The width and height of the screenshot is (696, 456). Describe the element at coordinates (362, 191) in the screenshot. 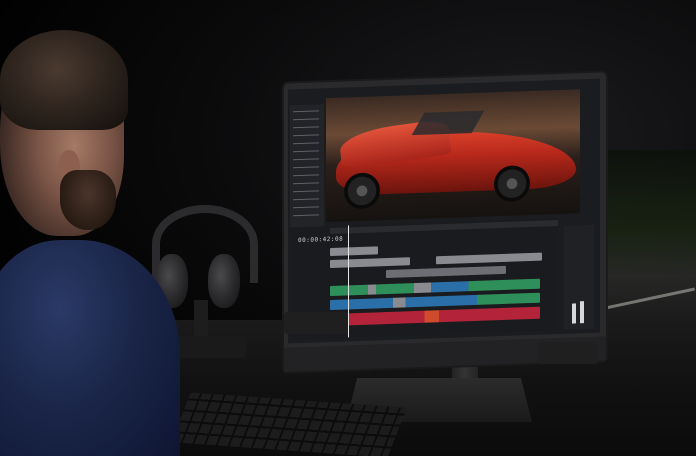

I see `car-front-wheel` at that location.